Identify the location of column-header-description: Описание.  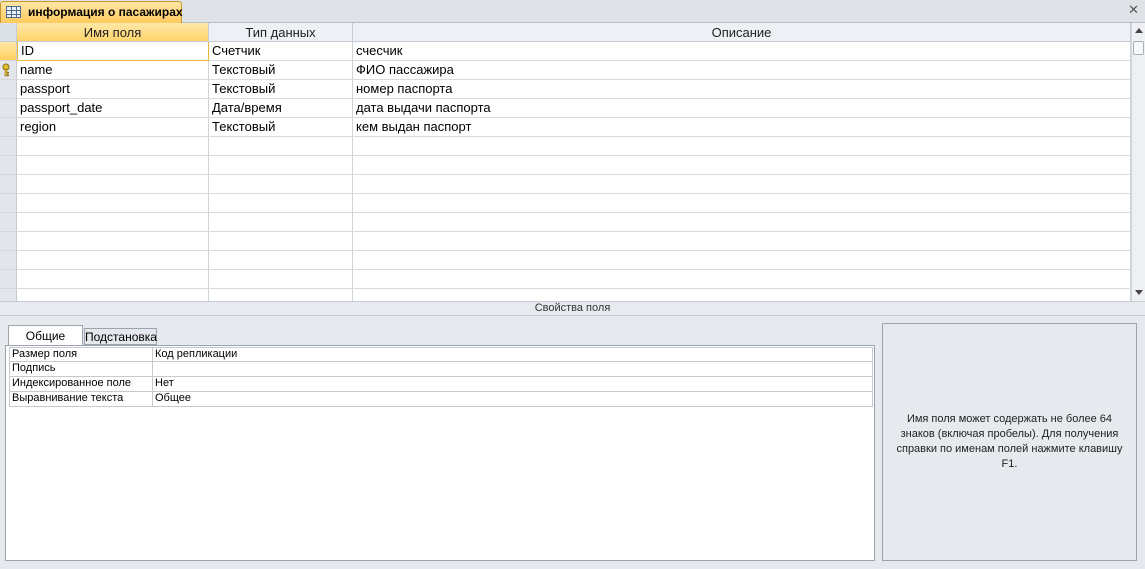
(742, 32).